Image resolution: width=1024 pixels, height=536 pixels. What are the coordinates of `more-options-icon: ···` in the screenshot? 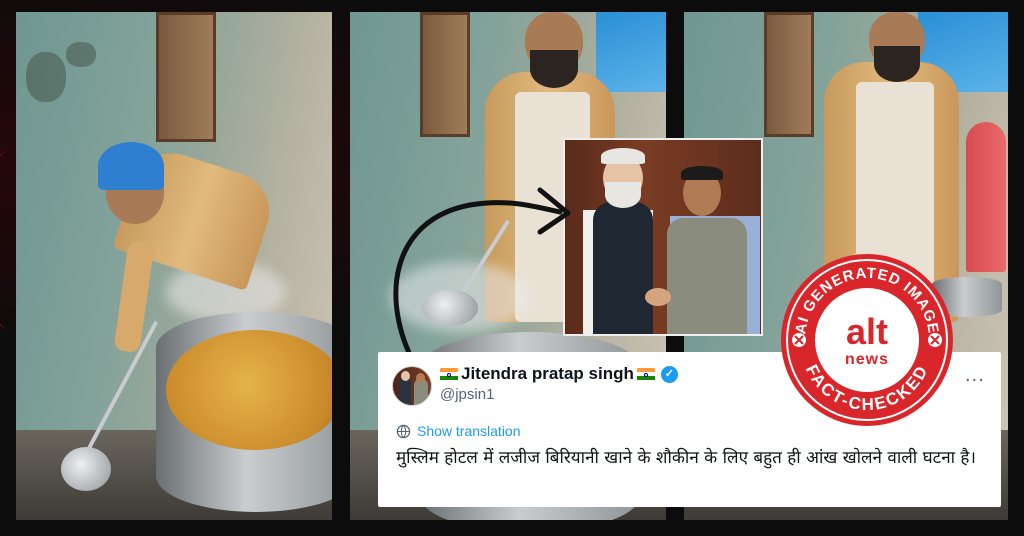 It's located at (975, 380).